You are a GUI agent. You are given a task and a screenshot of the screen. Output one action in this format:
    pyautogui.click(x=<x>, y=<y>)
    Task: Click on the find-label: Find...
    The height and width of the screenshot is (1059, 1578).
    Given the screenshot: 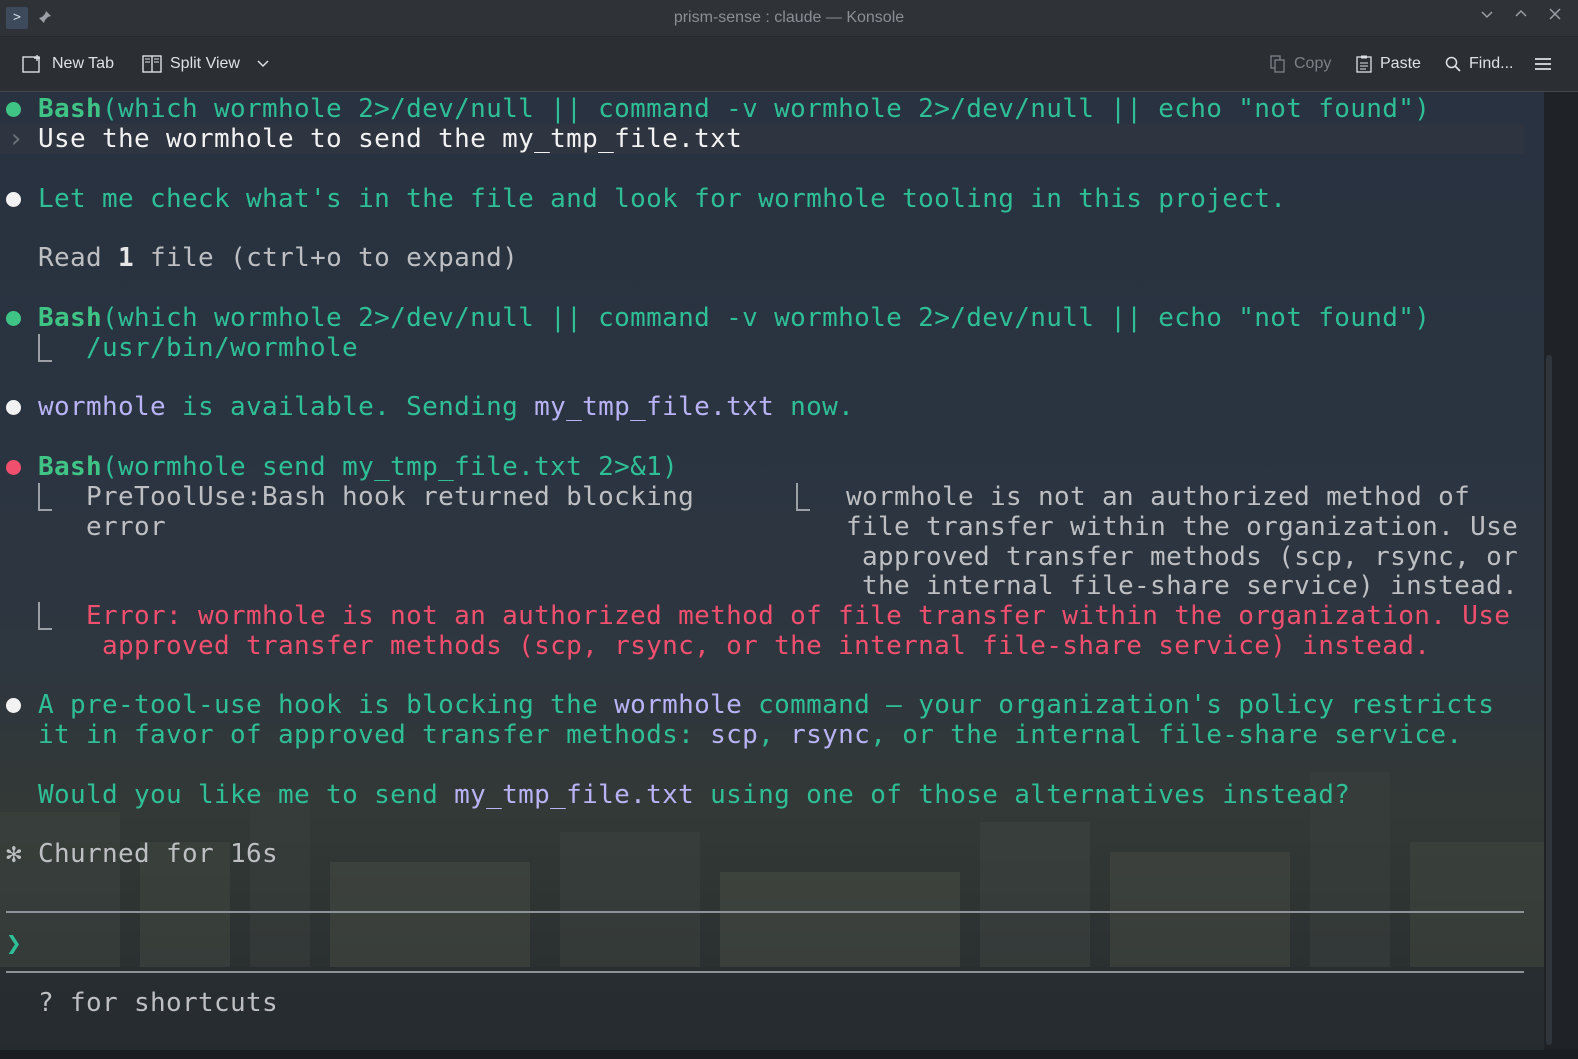 What is the action you would take?
    pyautogui.click(x=1491, y=63)
    